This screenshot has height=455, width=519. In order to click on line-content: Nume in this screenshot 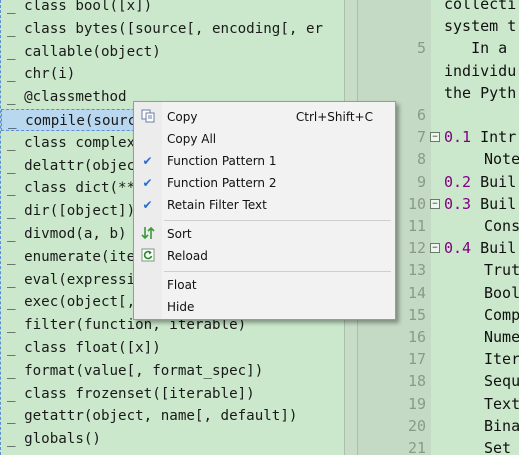, I will do `click(501, 337)`.